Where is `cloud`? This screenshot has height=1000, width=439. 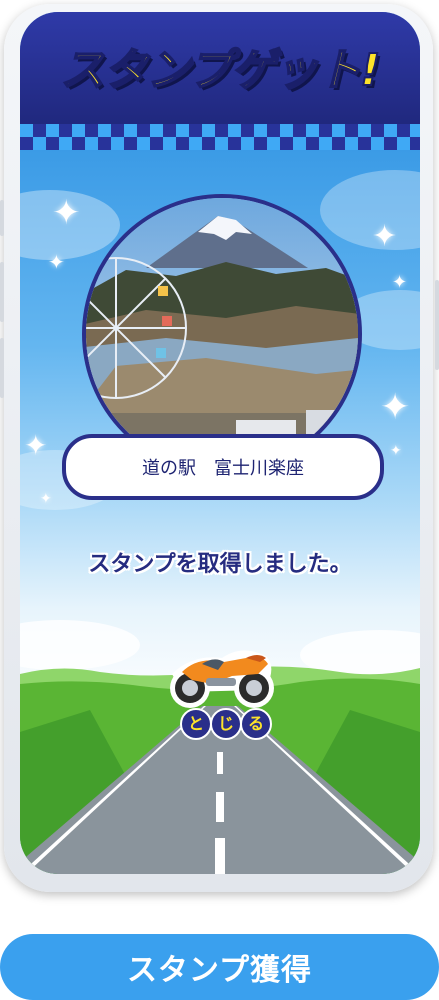
cloud is located at coordinates (370, 210).